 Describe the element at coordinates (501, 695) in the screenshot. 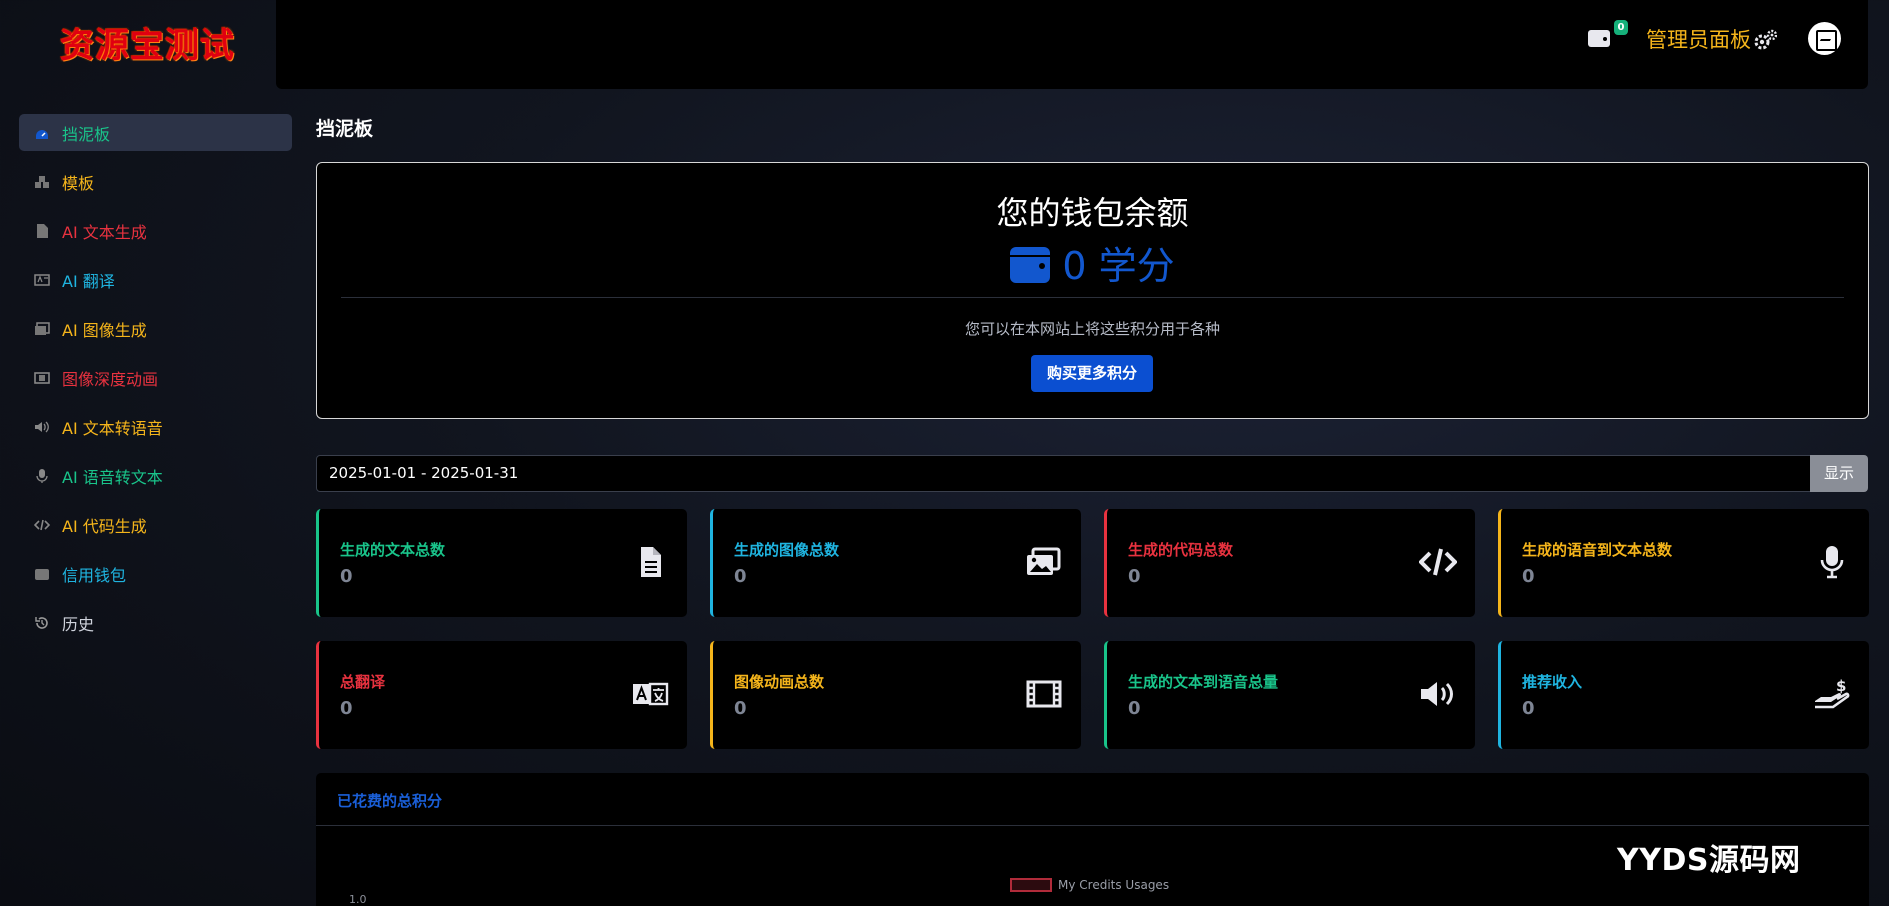

I see `stat-card: 总翻译 0` at that location.